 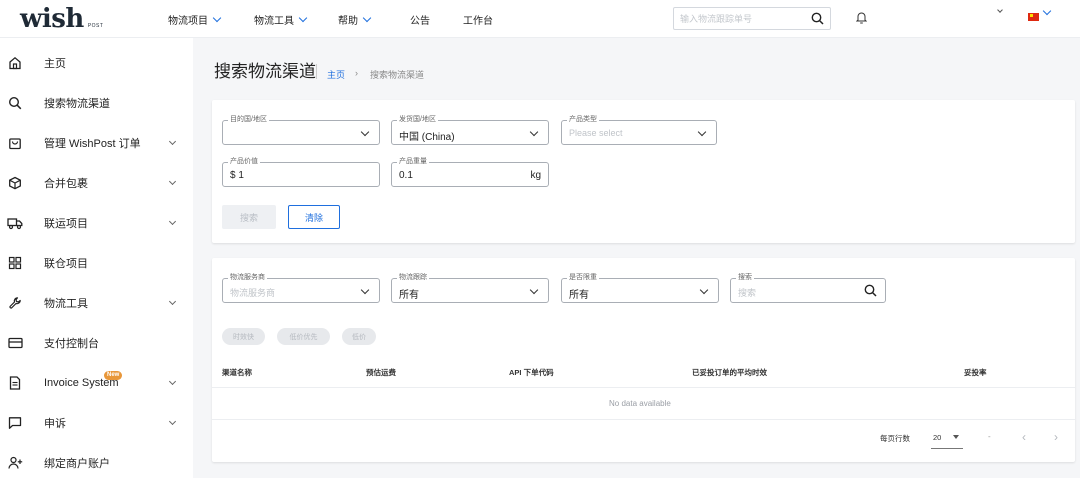 I want to click on next-page-icon: ›, so click(x=1056, y=437).